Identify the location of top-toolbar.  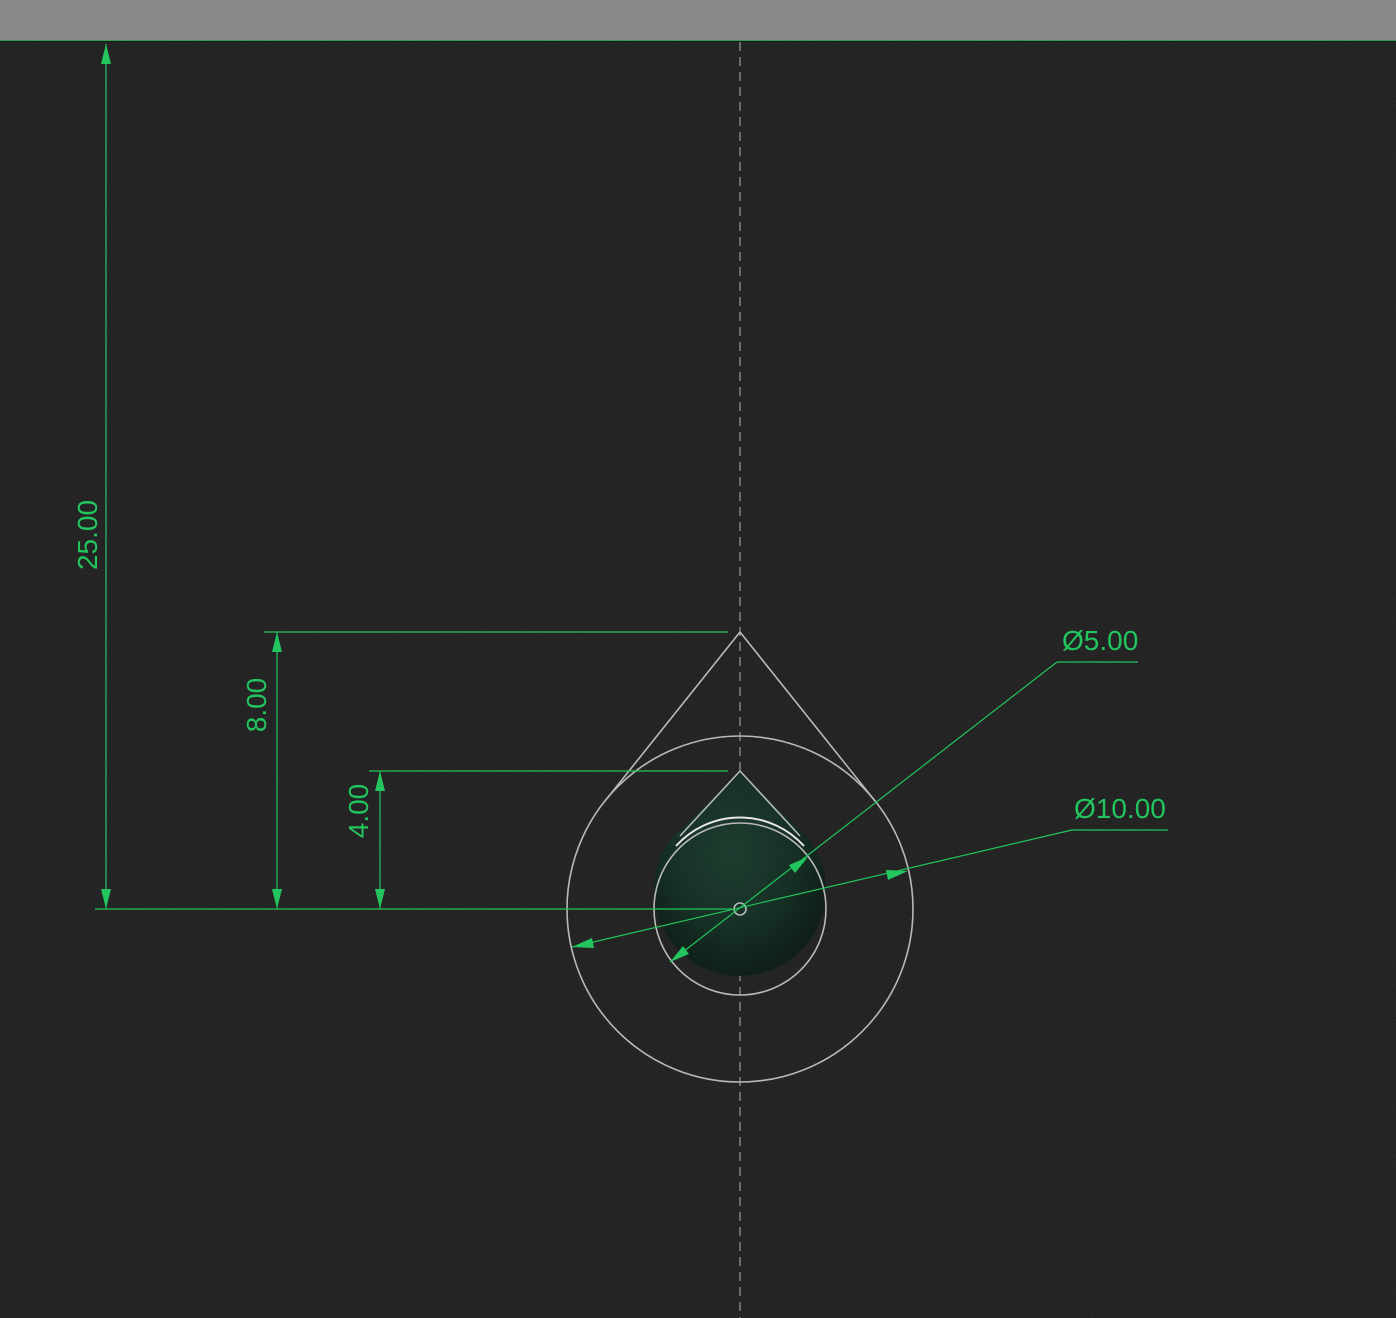
(698, 20).